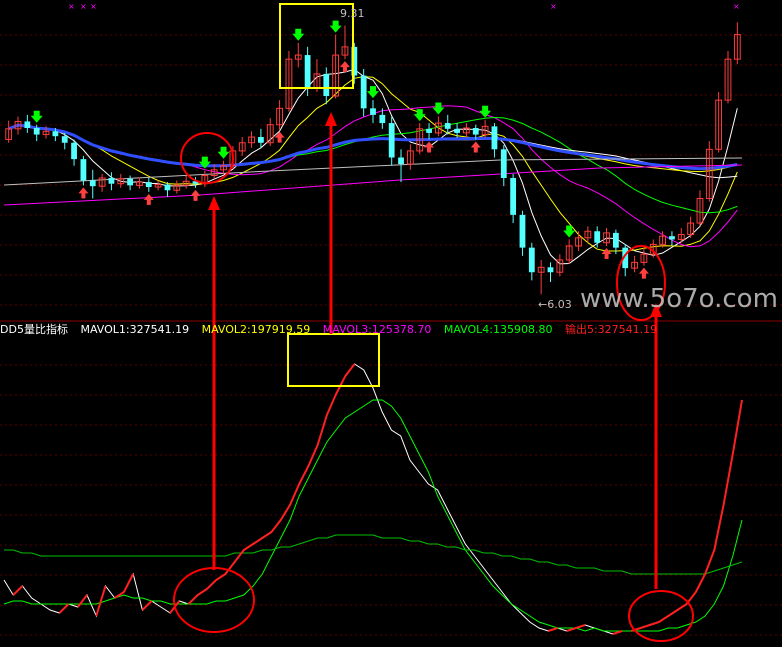 The width and height of the screenshot is (782, 647). I want to click on watermark: www.5o7o.com, so click(679, 299).